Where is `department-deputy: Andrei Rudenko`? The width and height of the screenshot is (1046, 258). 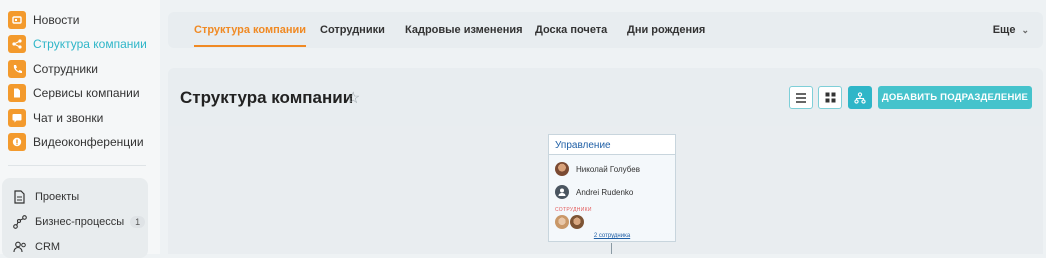
department-deputy: Andrei Rudenko is located at coordinates (594, 192).